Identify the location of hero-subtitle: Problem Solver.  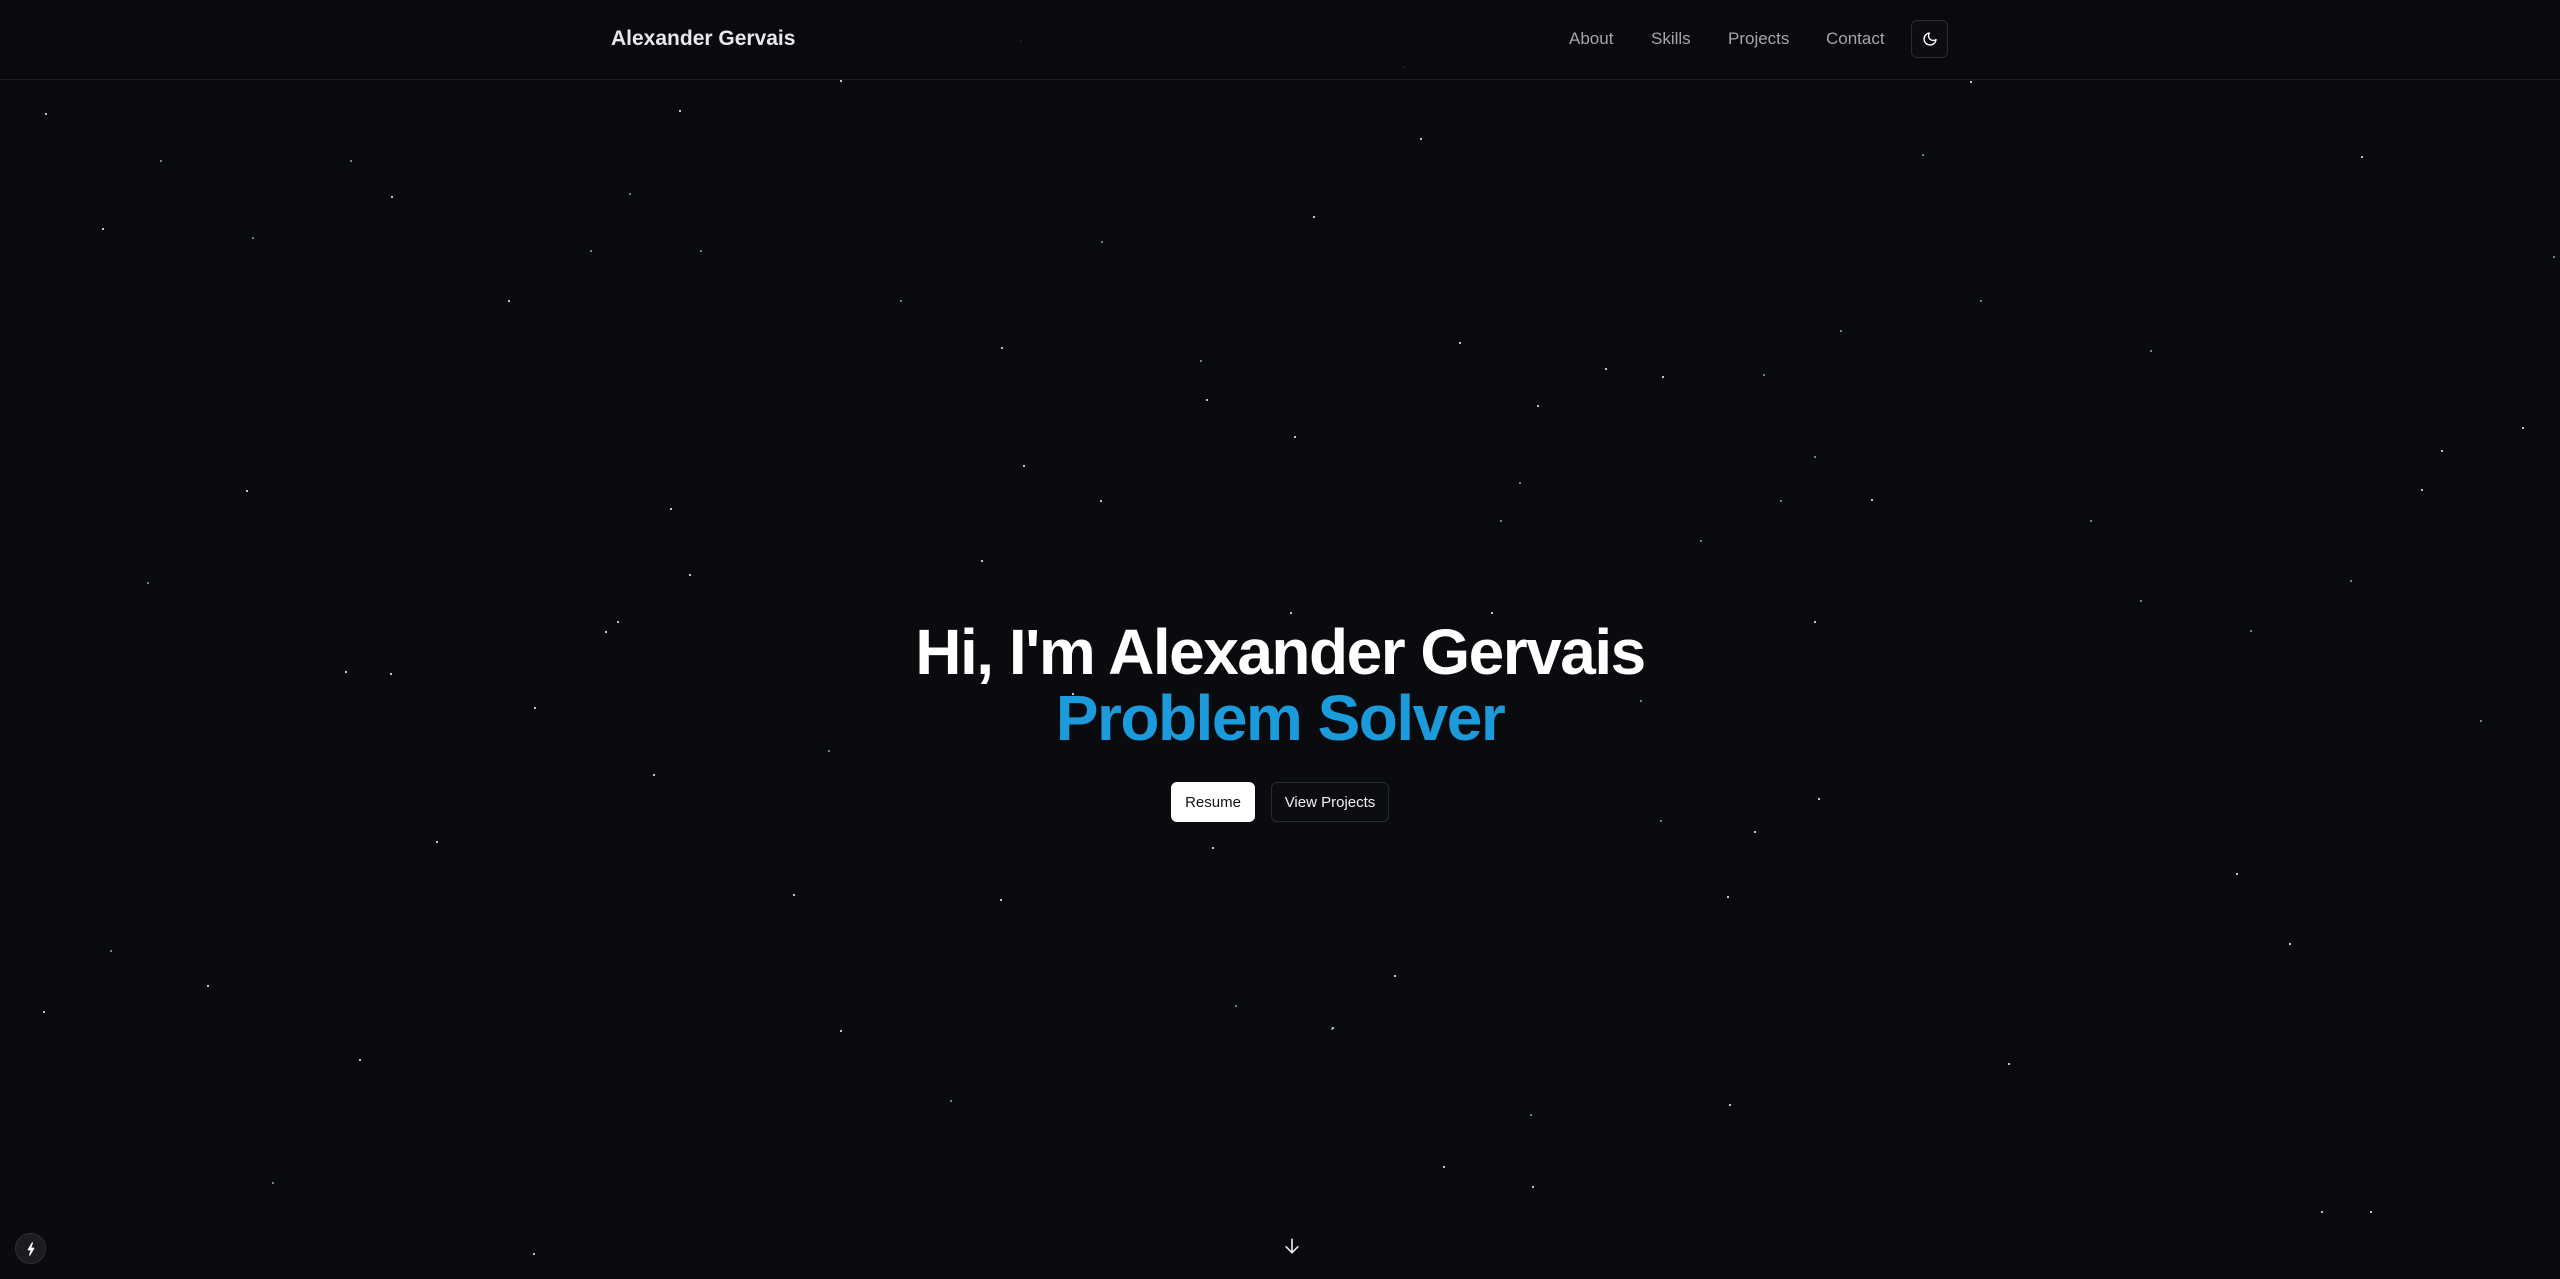
(1280, 718).